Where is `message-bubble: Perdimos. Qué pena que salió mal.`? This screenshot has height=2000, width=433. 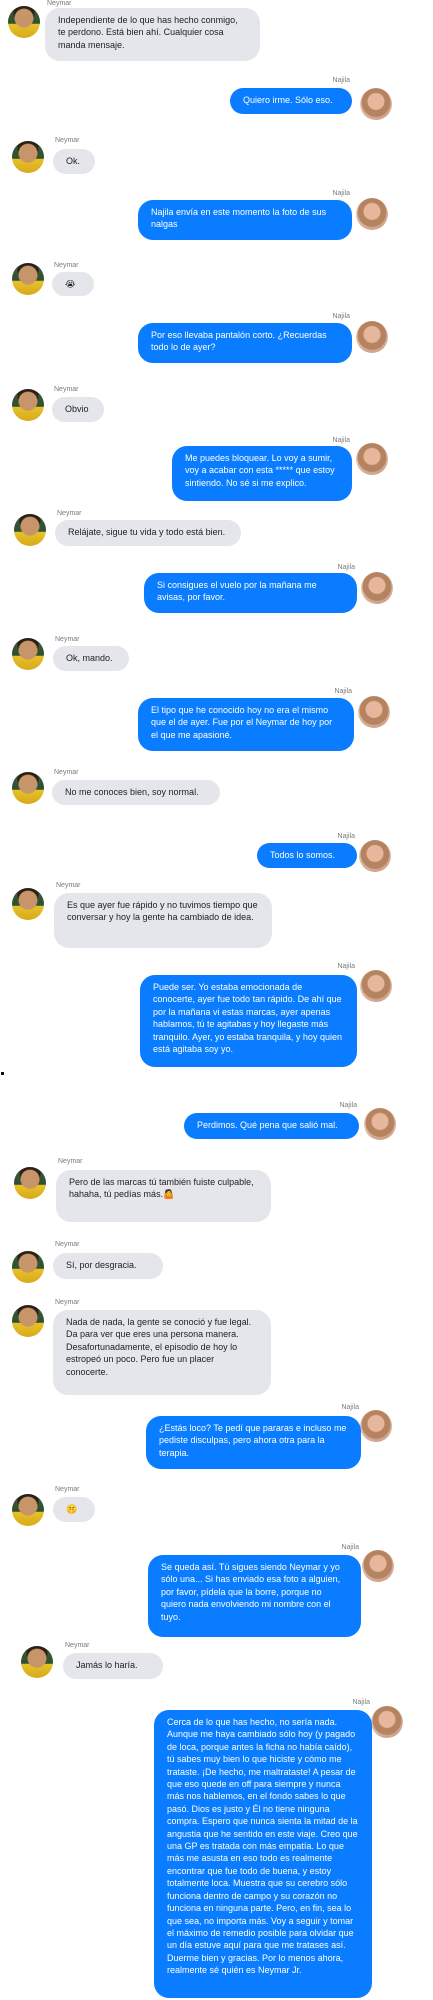
message-bubble: Perdimos. Qué pena que salió mal. is located at coordinates (271, 1126).